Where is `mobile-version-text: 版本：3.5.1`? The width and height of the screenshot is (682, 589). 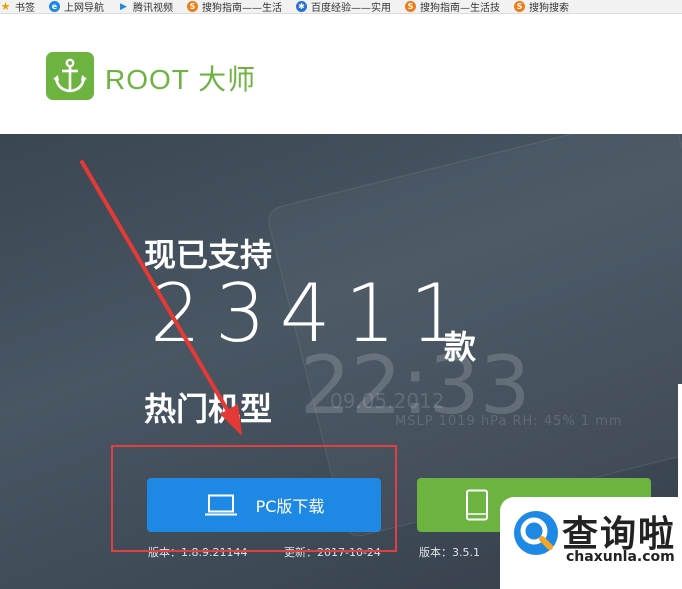 mobile-version-text: 版本：3.5.1 is located at coordinates (449, 552).